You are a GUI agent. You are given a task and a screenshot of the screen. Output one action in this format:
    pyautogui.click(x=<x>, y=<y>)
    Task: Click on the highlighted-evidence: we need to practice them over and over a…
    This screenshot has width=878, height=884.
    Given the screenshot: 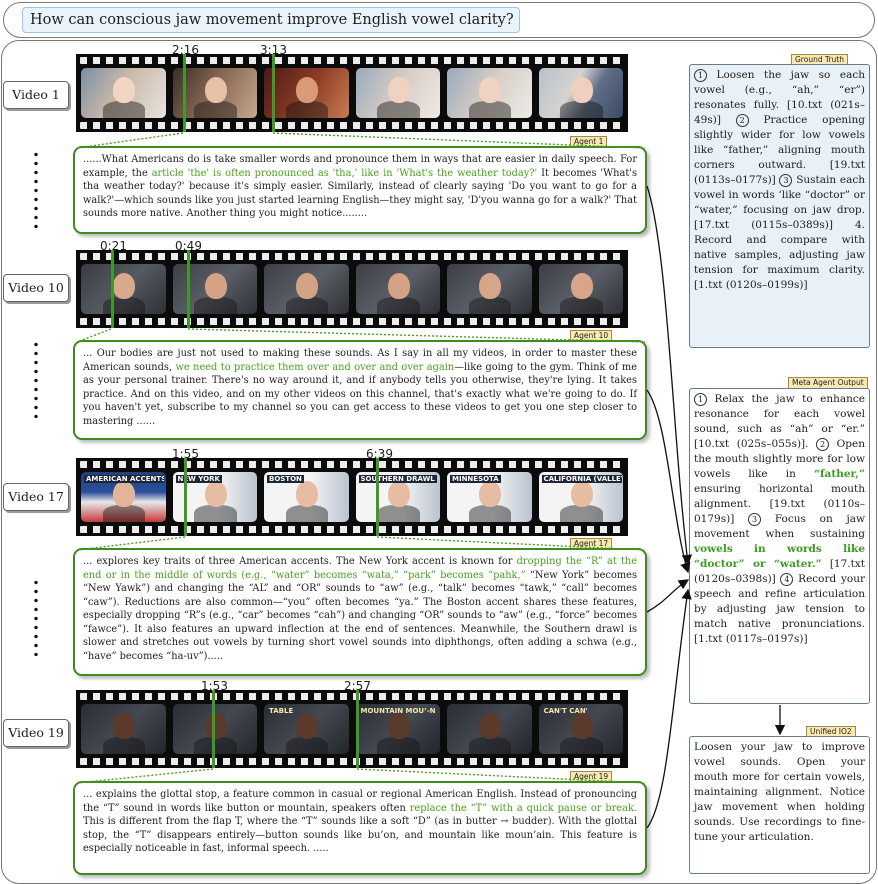 What is the action you would take?
    pyautogui.click(x=315, y=367)
    